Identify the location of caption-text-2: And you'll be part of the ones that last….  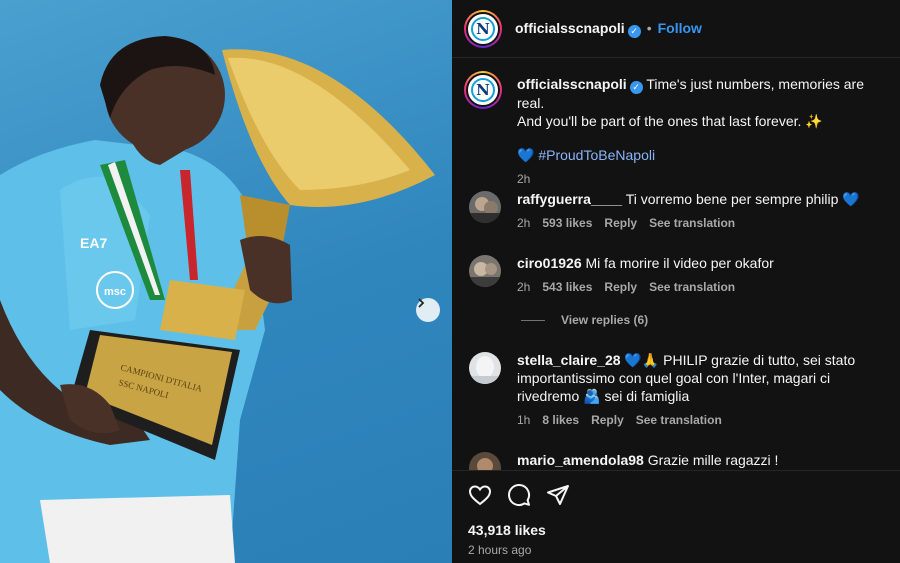
(659, 121).